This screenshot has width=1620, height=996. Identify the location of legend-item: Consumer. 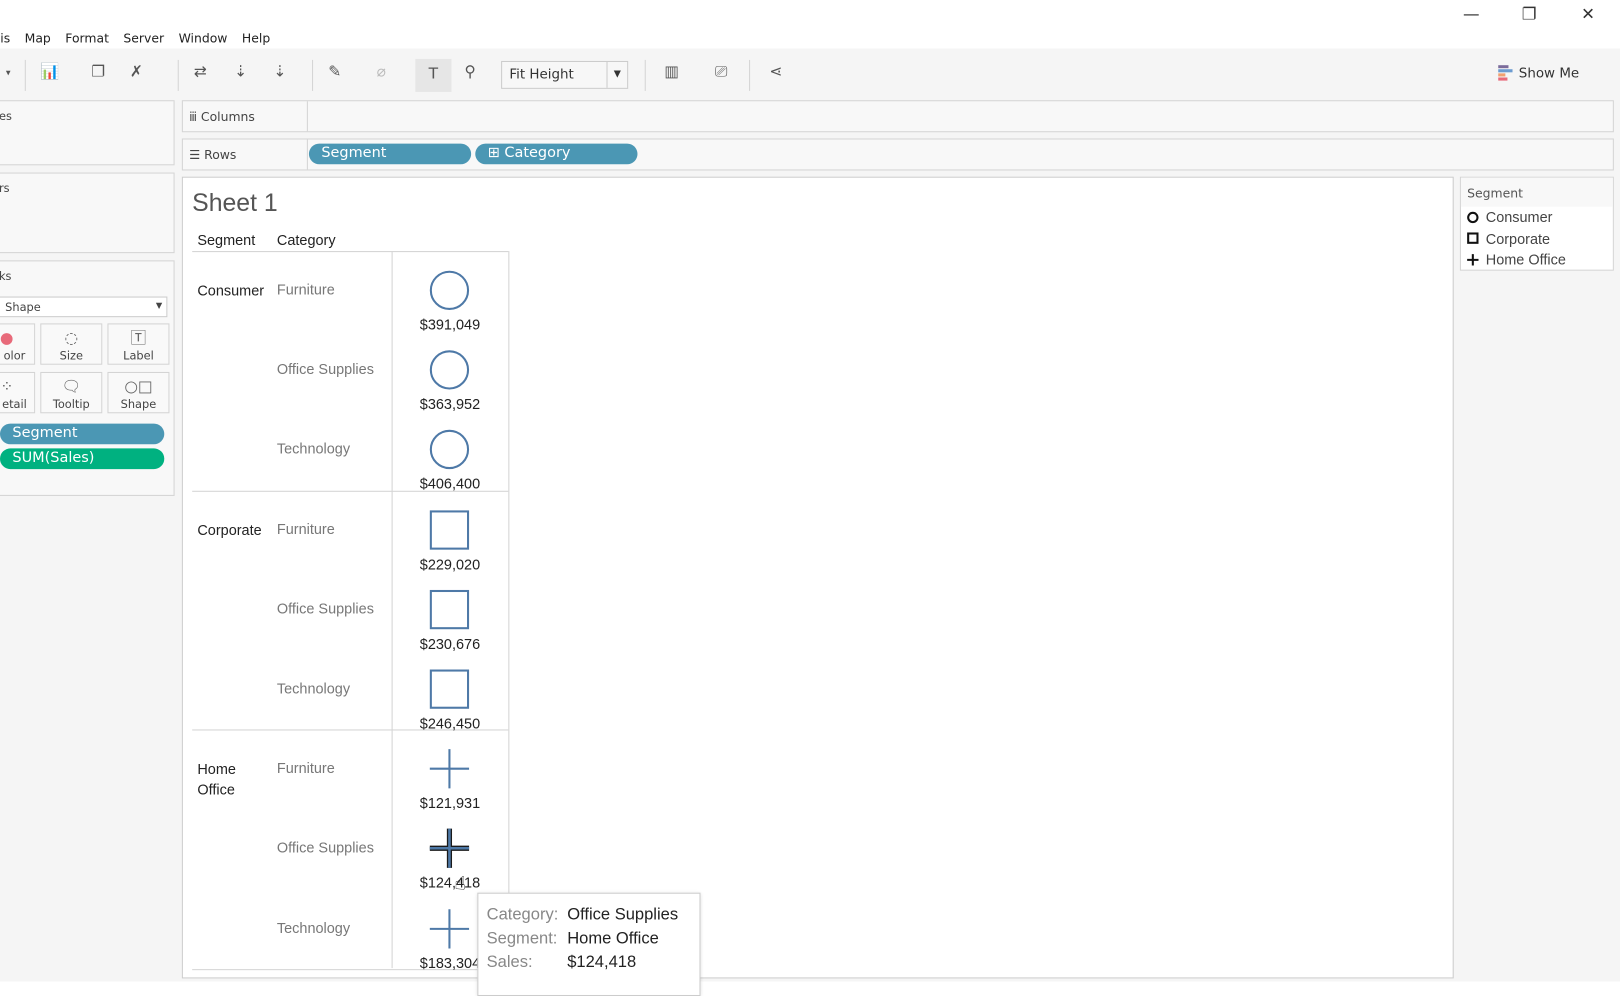
(1537, 217).